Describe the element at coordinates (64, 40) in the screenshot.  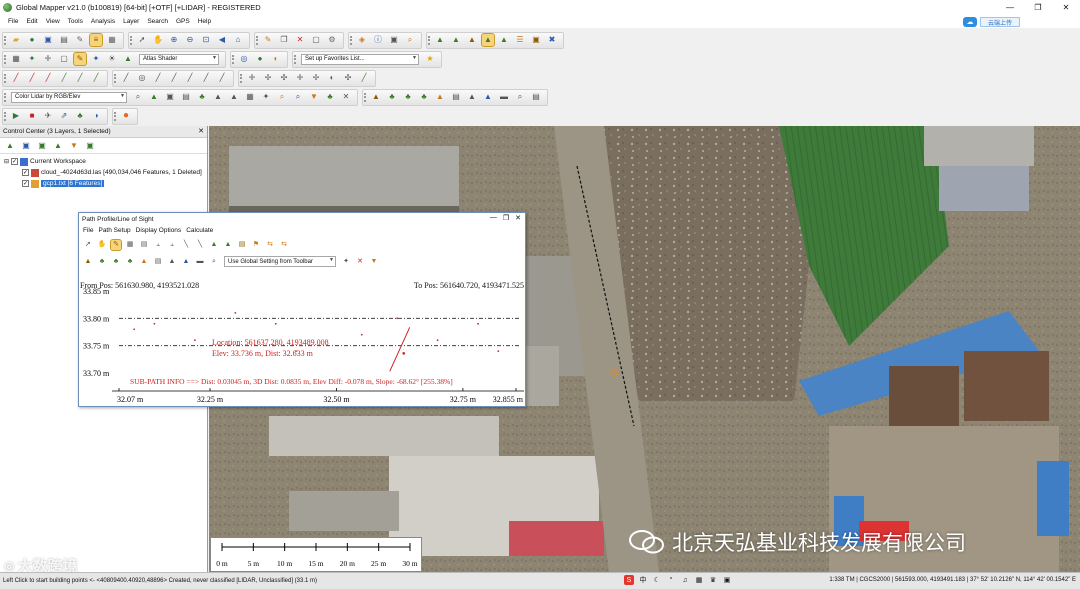
I see `print-icon: ▤` at that location.